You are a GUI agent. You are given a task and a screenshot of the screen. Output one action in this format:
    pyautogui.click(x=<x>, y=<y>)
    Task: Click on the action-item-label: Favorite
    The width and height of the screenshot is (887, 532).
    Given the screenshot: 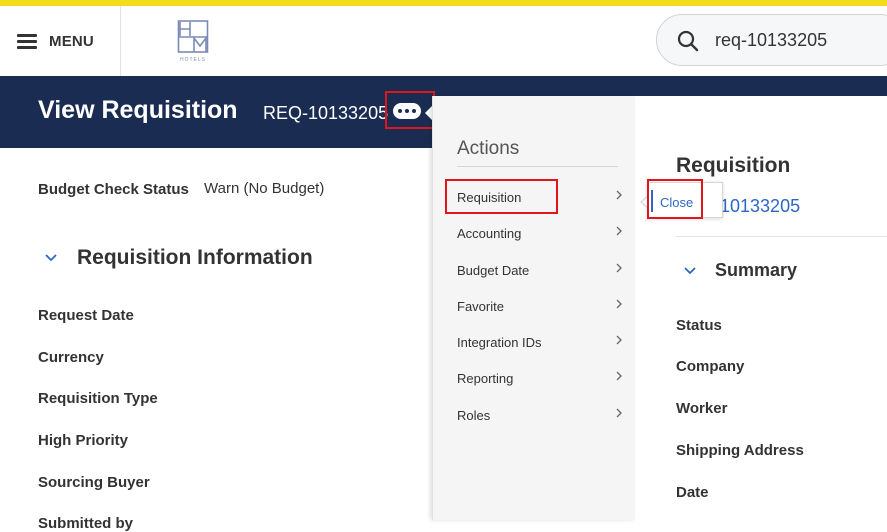 What is the action you would take?
    pyautogui.click(x=480, y=306)
    